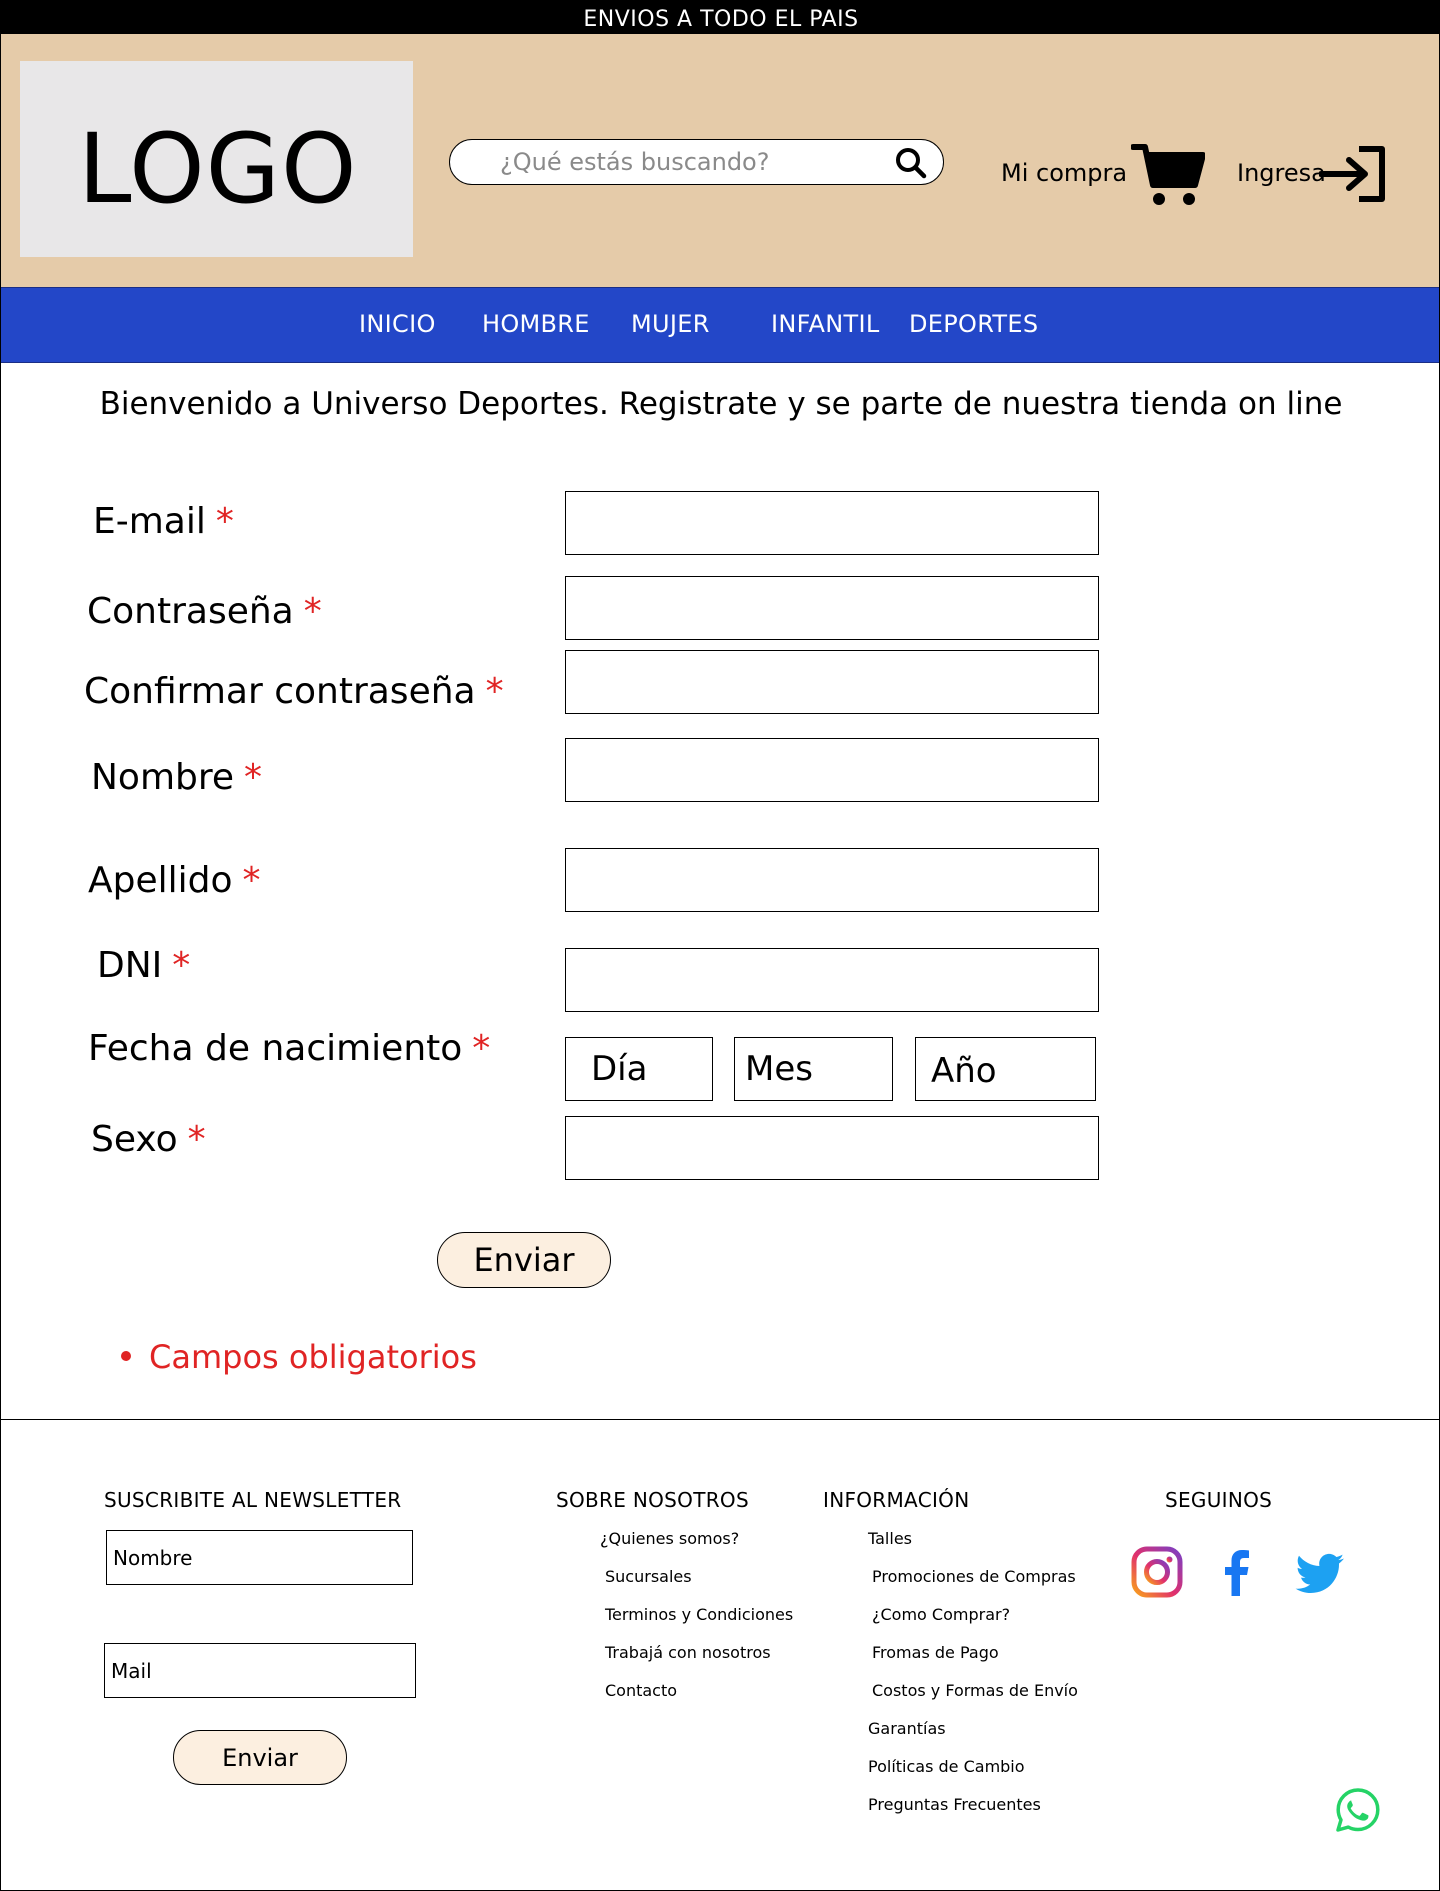 Image resolution: width=1440 pixels, height=1891 pixels. Describe the element at coordinates (832, 770) in the screenshot. I see `first-name-field` at that location.